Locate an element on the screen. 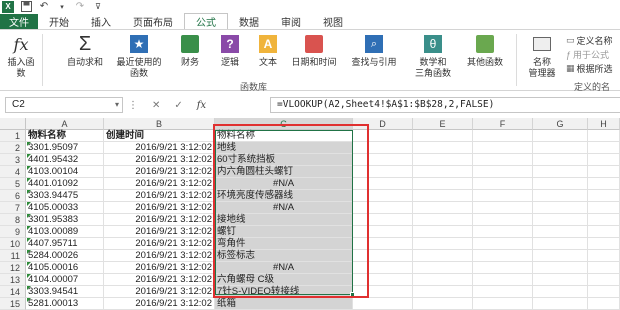 Image resolution: width=620 pixels, height=310 pixels. fill-handle is located at coordinates (352, 294).